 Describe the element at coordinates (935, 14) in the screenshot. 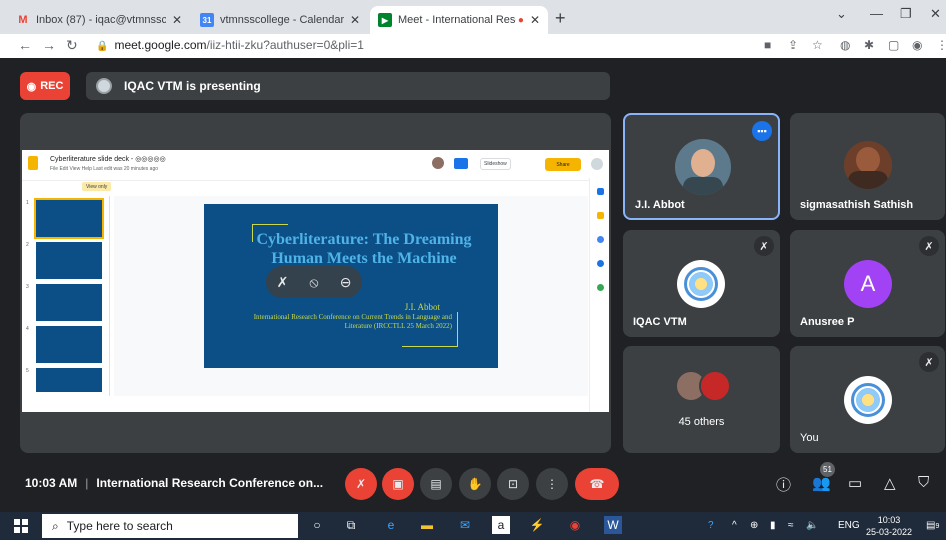

I see `close-window-icon: ✕` at that location.